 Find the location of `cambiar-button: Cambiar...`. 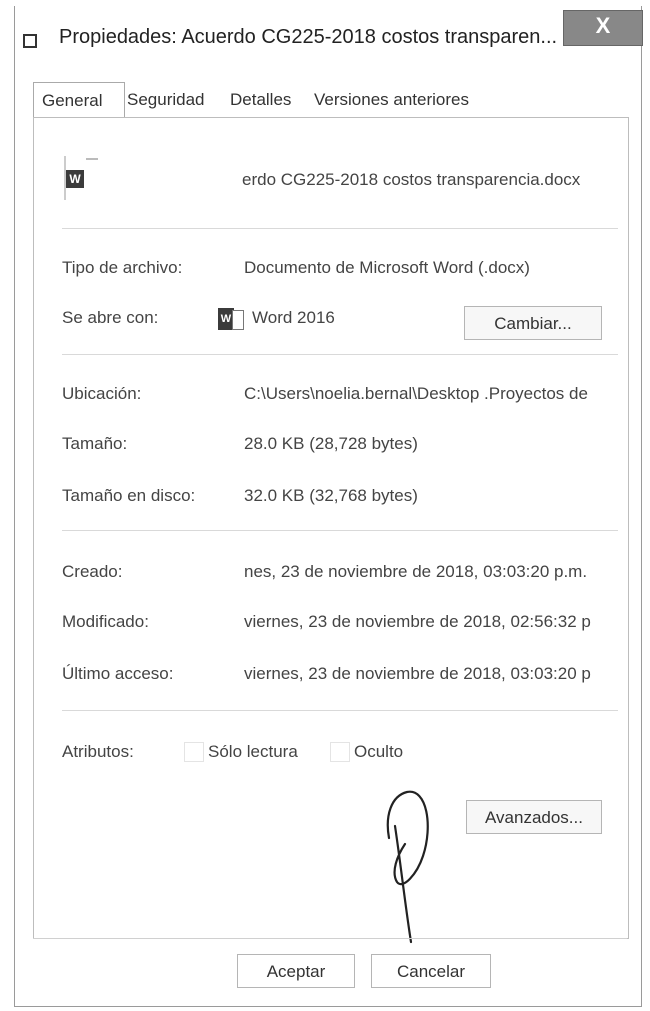

cambiar-button: Cambiar... is located at coordinates (533, 323).